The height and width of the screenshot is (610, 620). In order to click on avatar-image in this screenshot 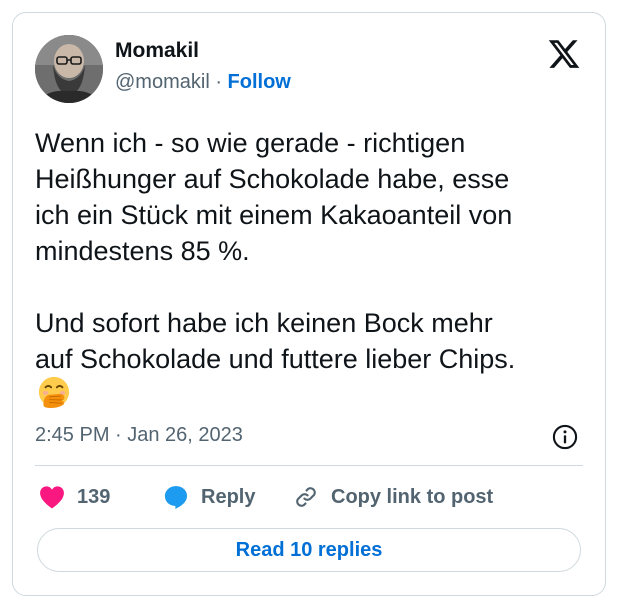, I will do `click(69, 69)`.